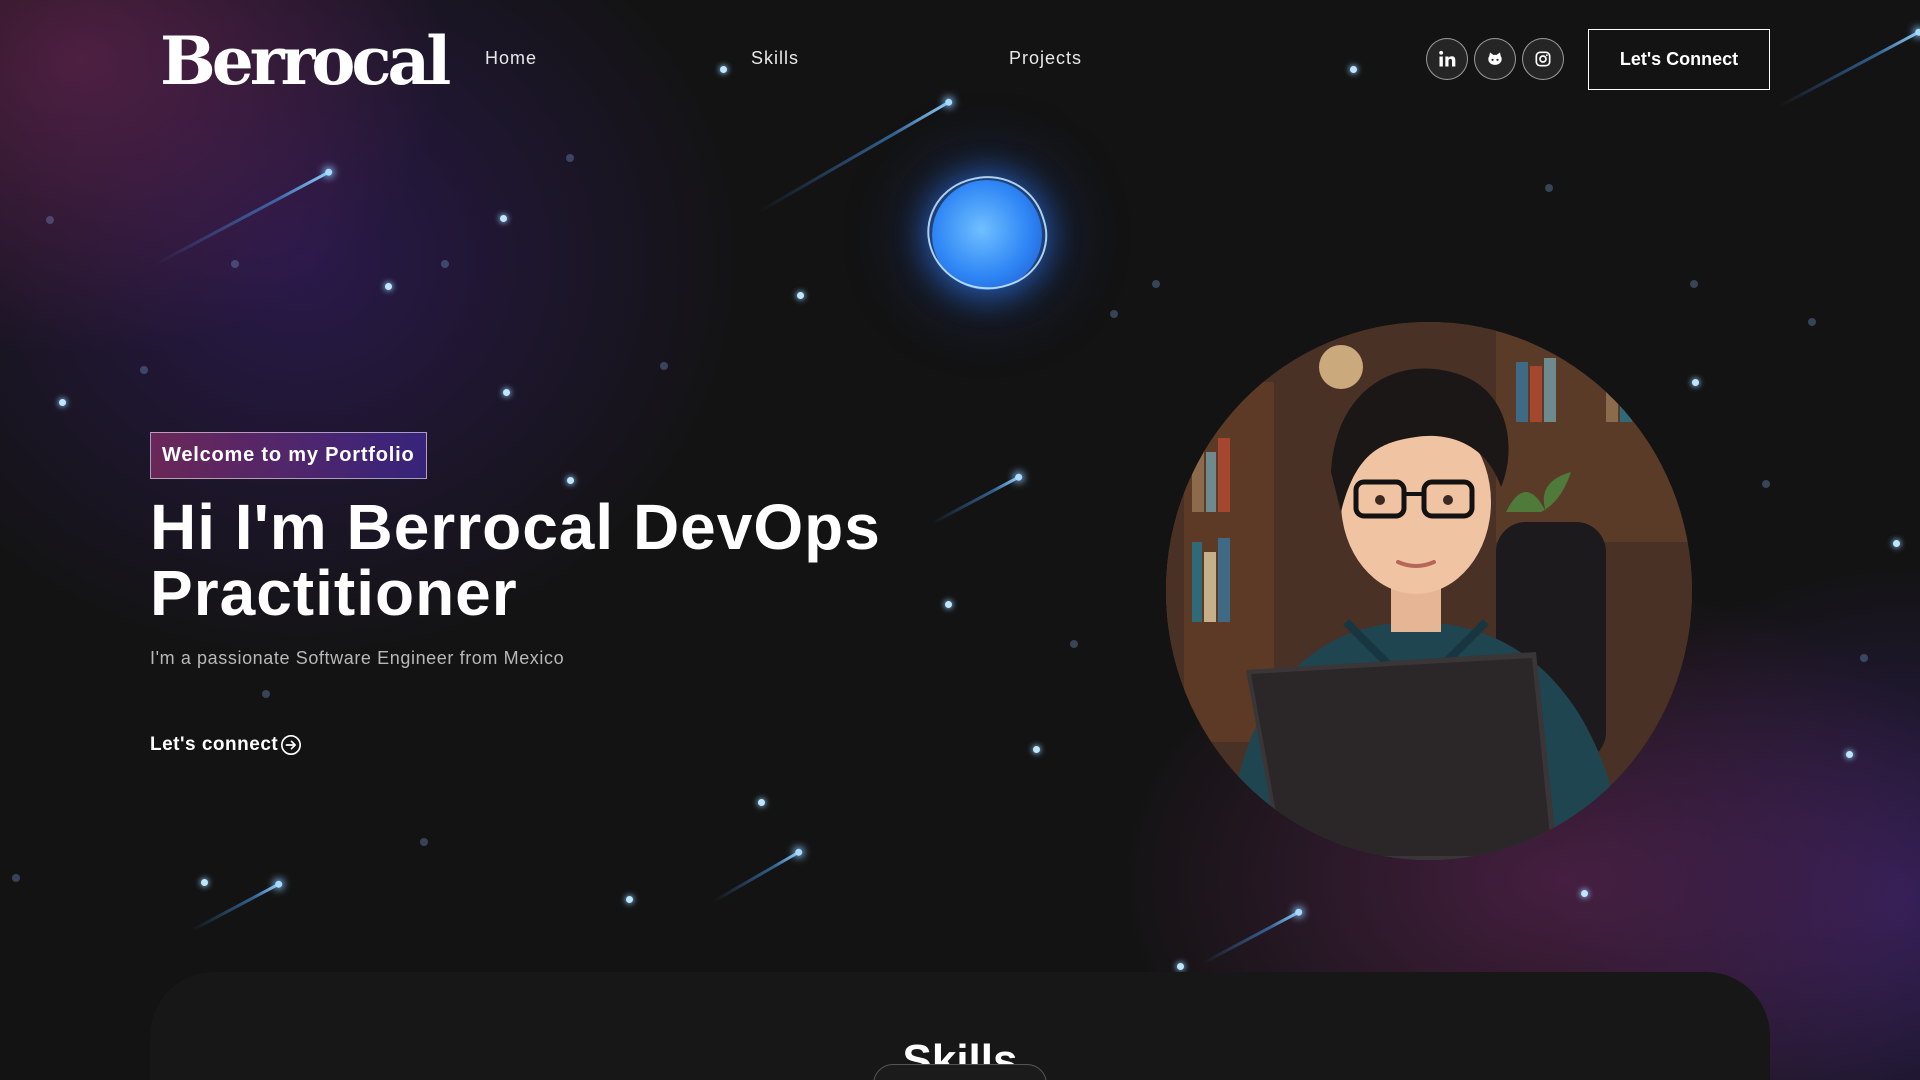 This screenshot has height=1080, width=1920. What do you see at coordinates (288, 455) in the screenshot?
I see `welcome-tagline: Welcome to my Portfolio` at bounding box center [288, 455].